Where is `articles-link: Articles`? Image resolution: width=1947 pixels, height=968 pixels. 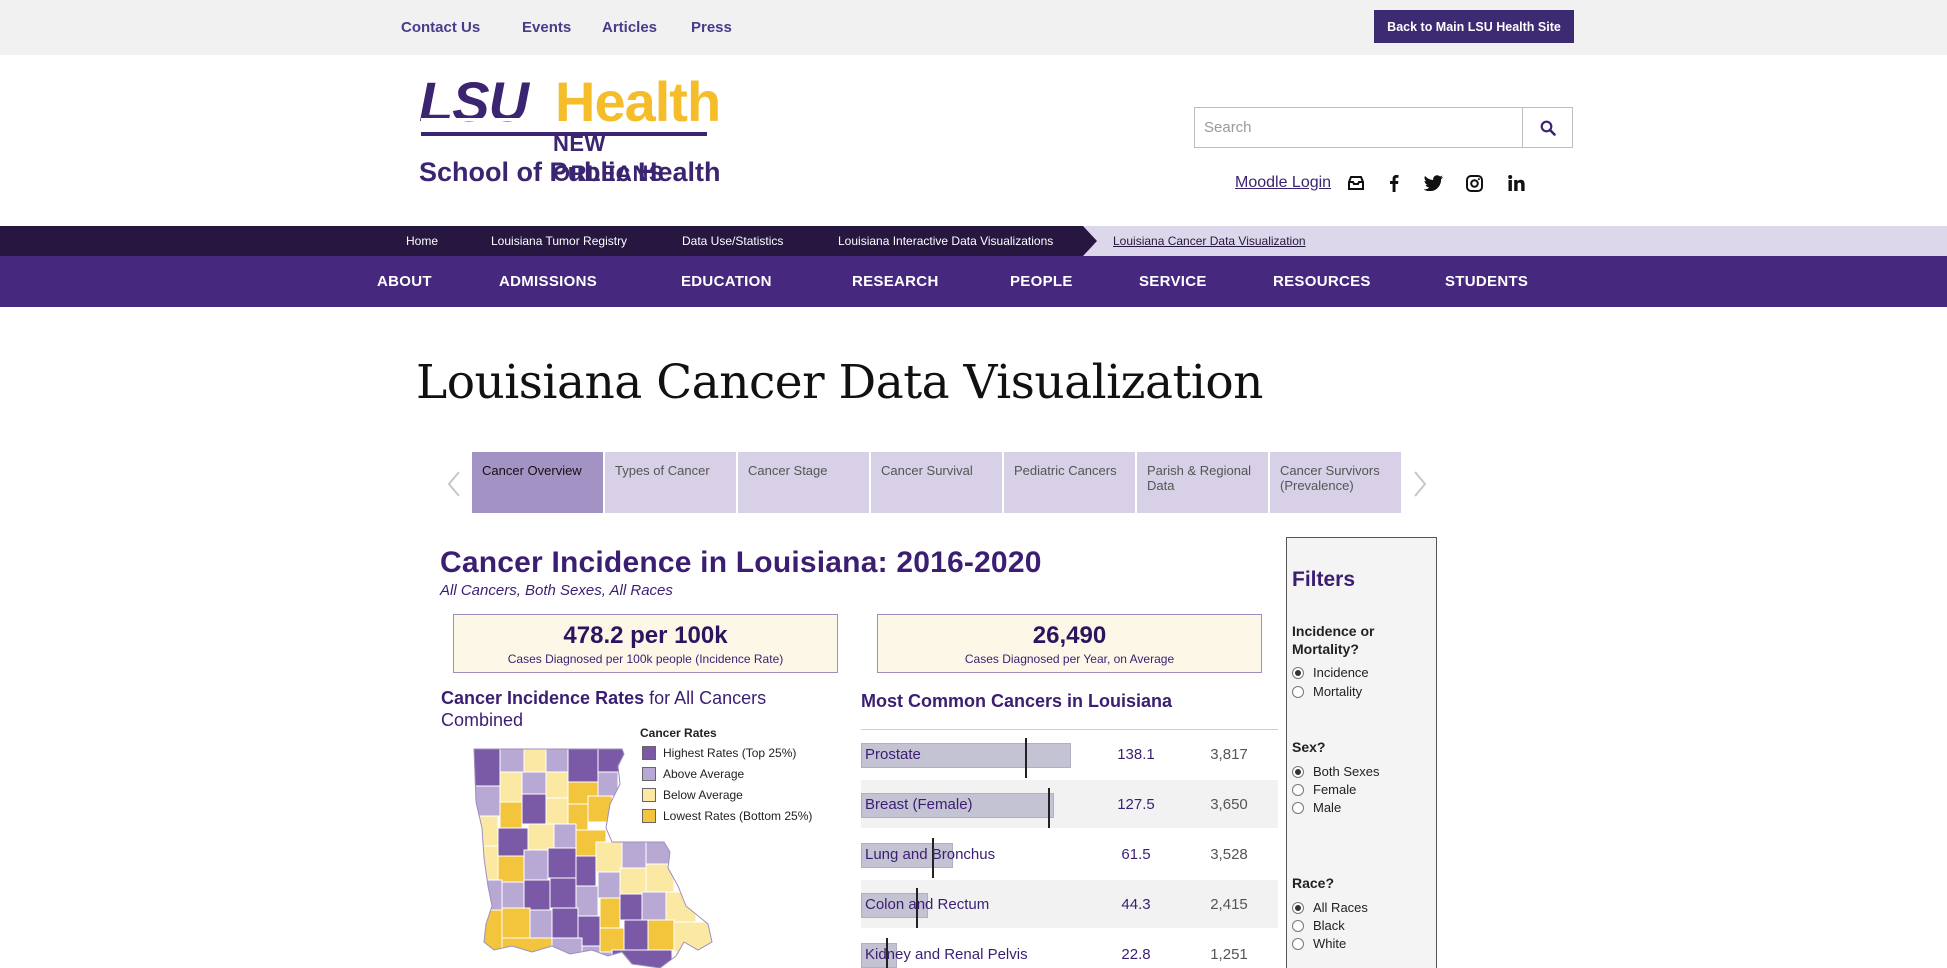 articles-link: Articles is located at coordinates (629, 27).